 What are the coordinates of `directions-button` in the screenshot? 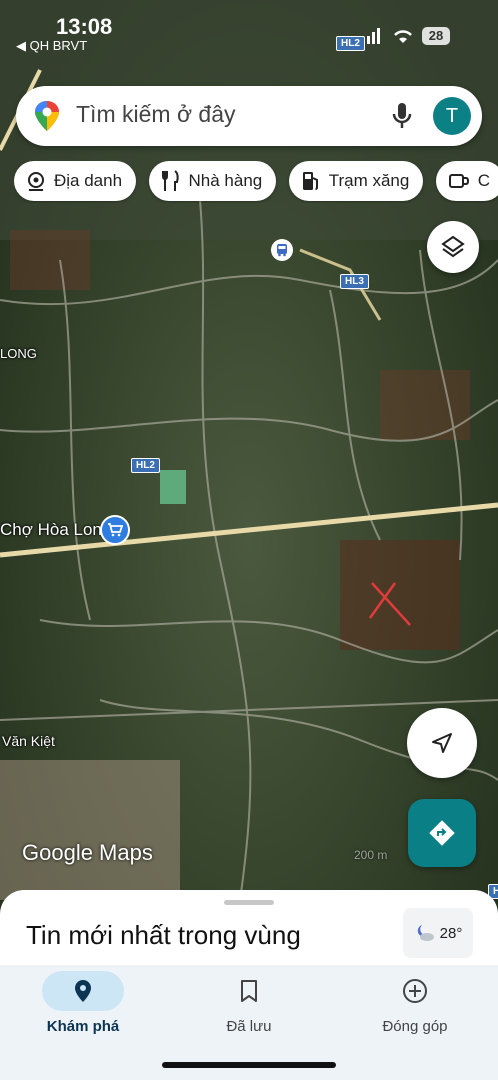 It's located at (442, 833).